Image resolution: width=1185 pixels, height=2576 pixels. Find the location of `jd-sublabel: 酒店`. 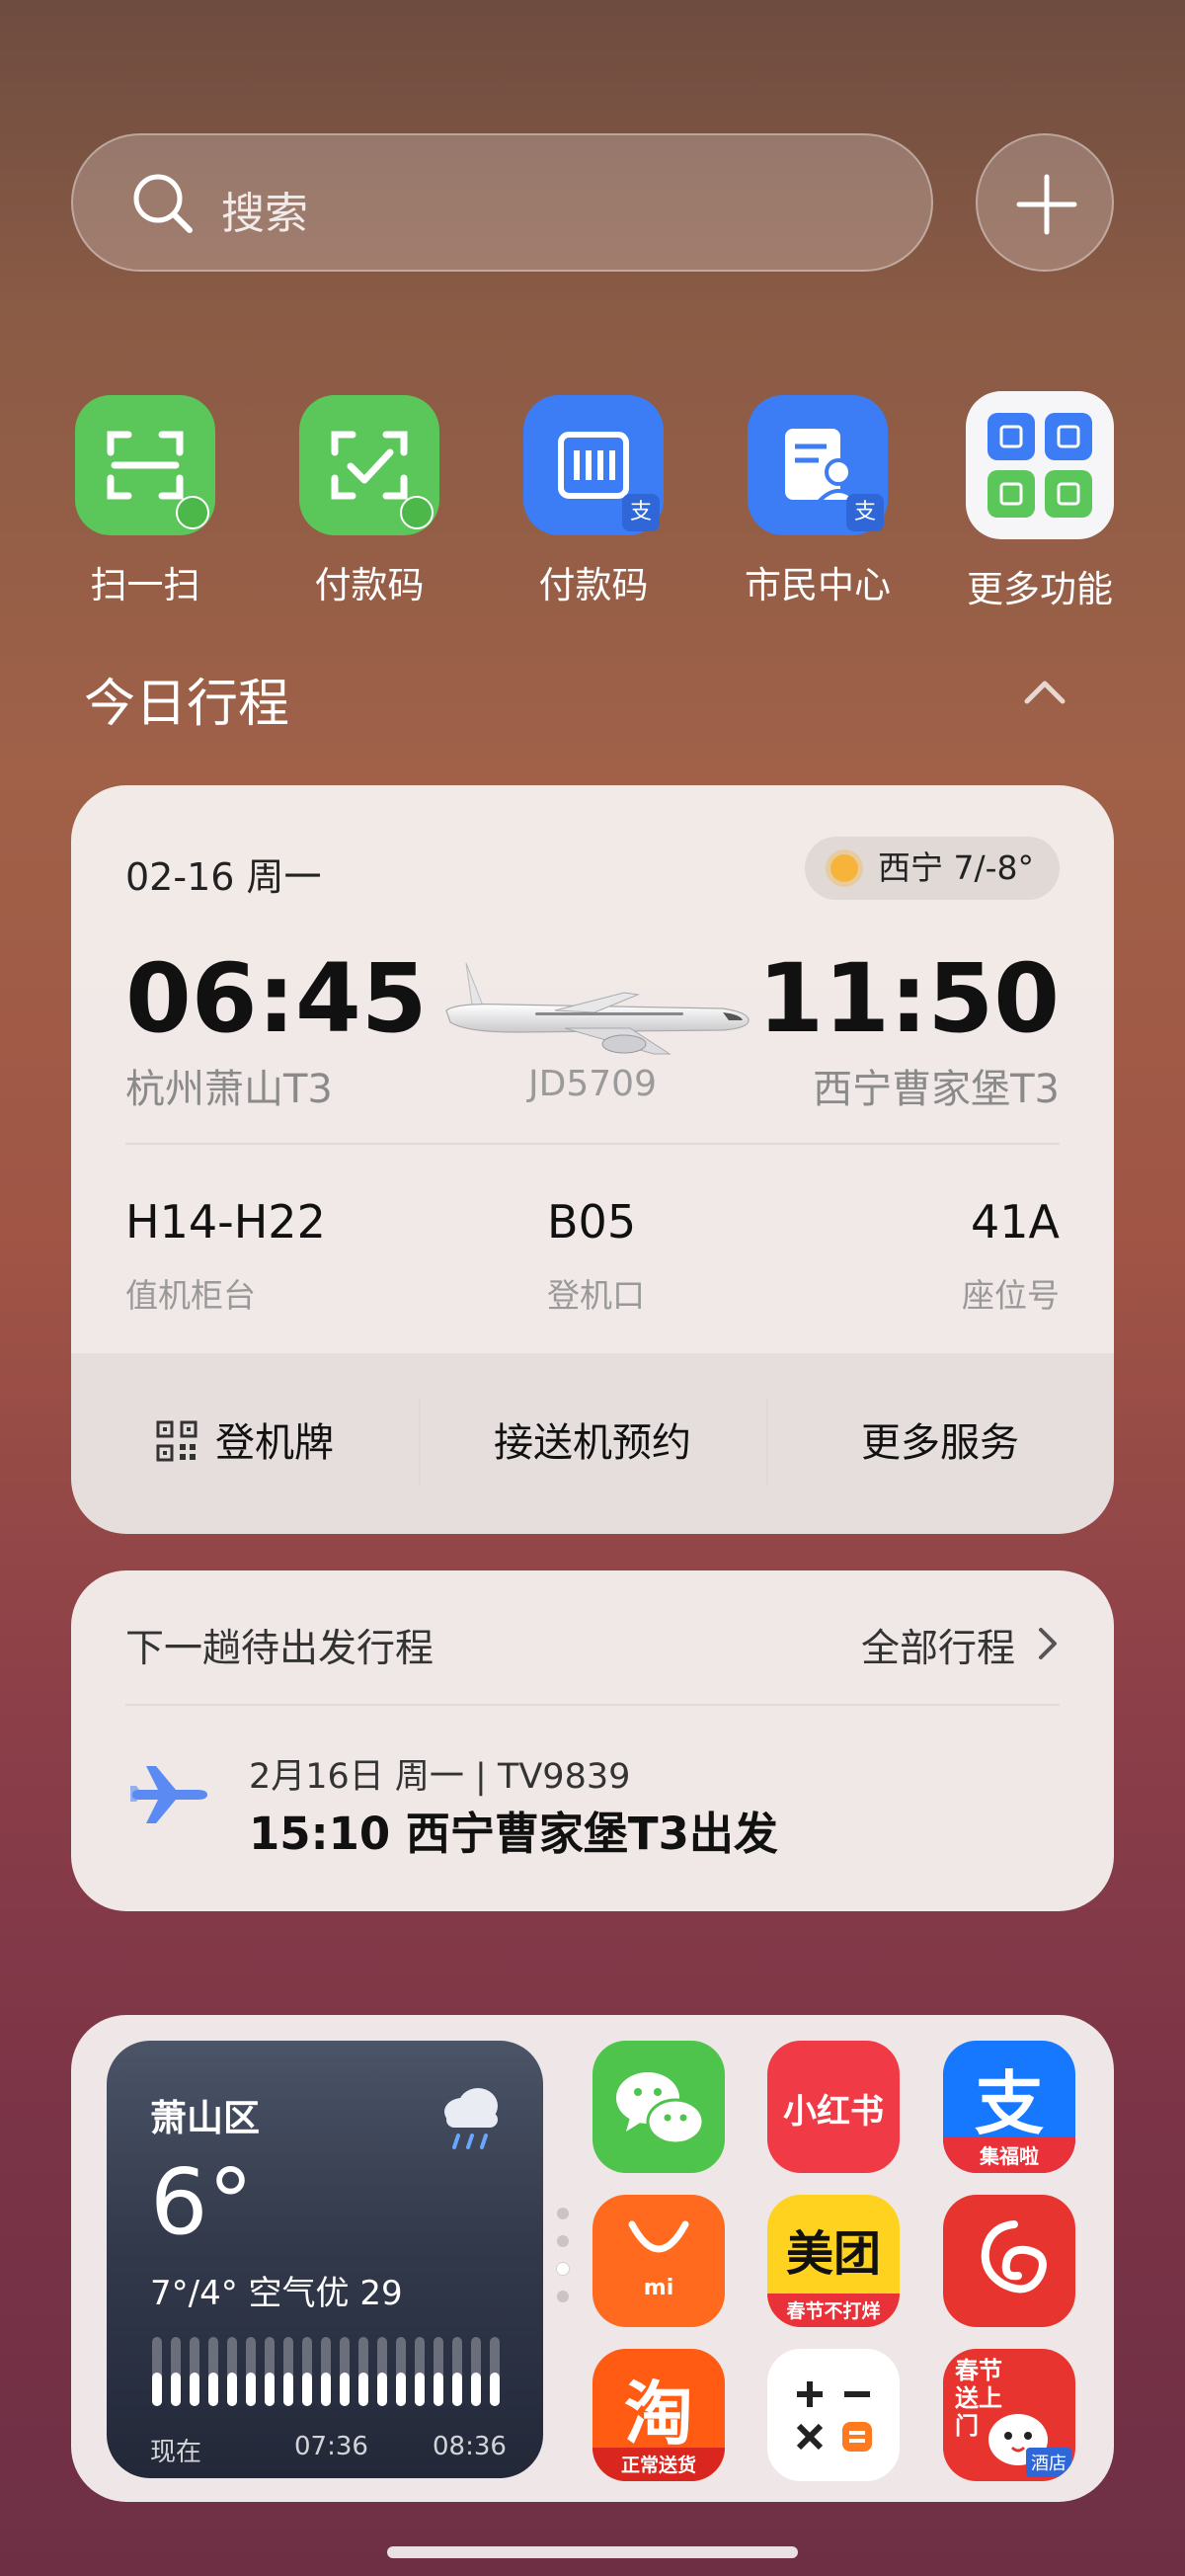

jd-sublabel: 酒店 is located at coordinates (1048, 2462).